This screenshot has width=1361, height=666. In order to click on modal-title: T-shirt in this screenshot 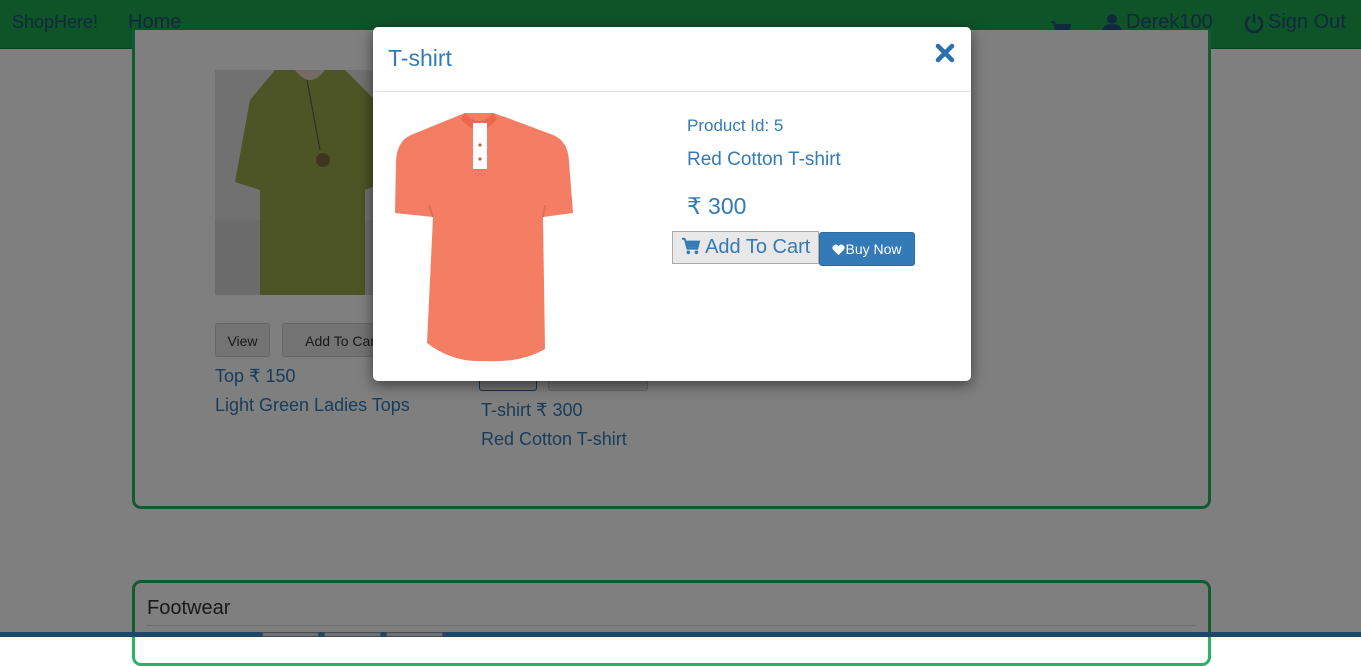, I will do `click(420, 58)`.